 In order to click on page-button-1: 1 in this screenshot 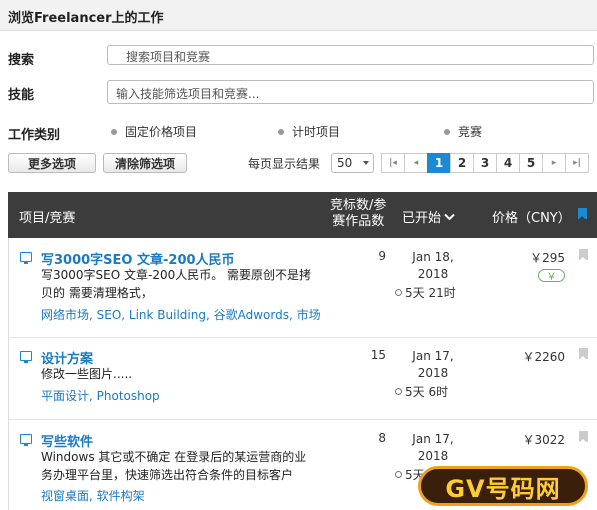, I will do `click(439, 163)`.